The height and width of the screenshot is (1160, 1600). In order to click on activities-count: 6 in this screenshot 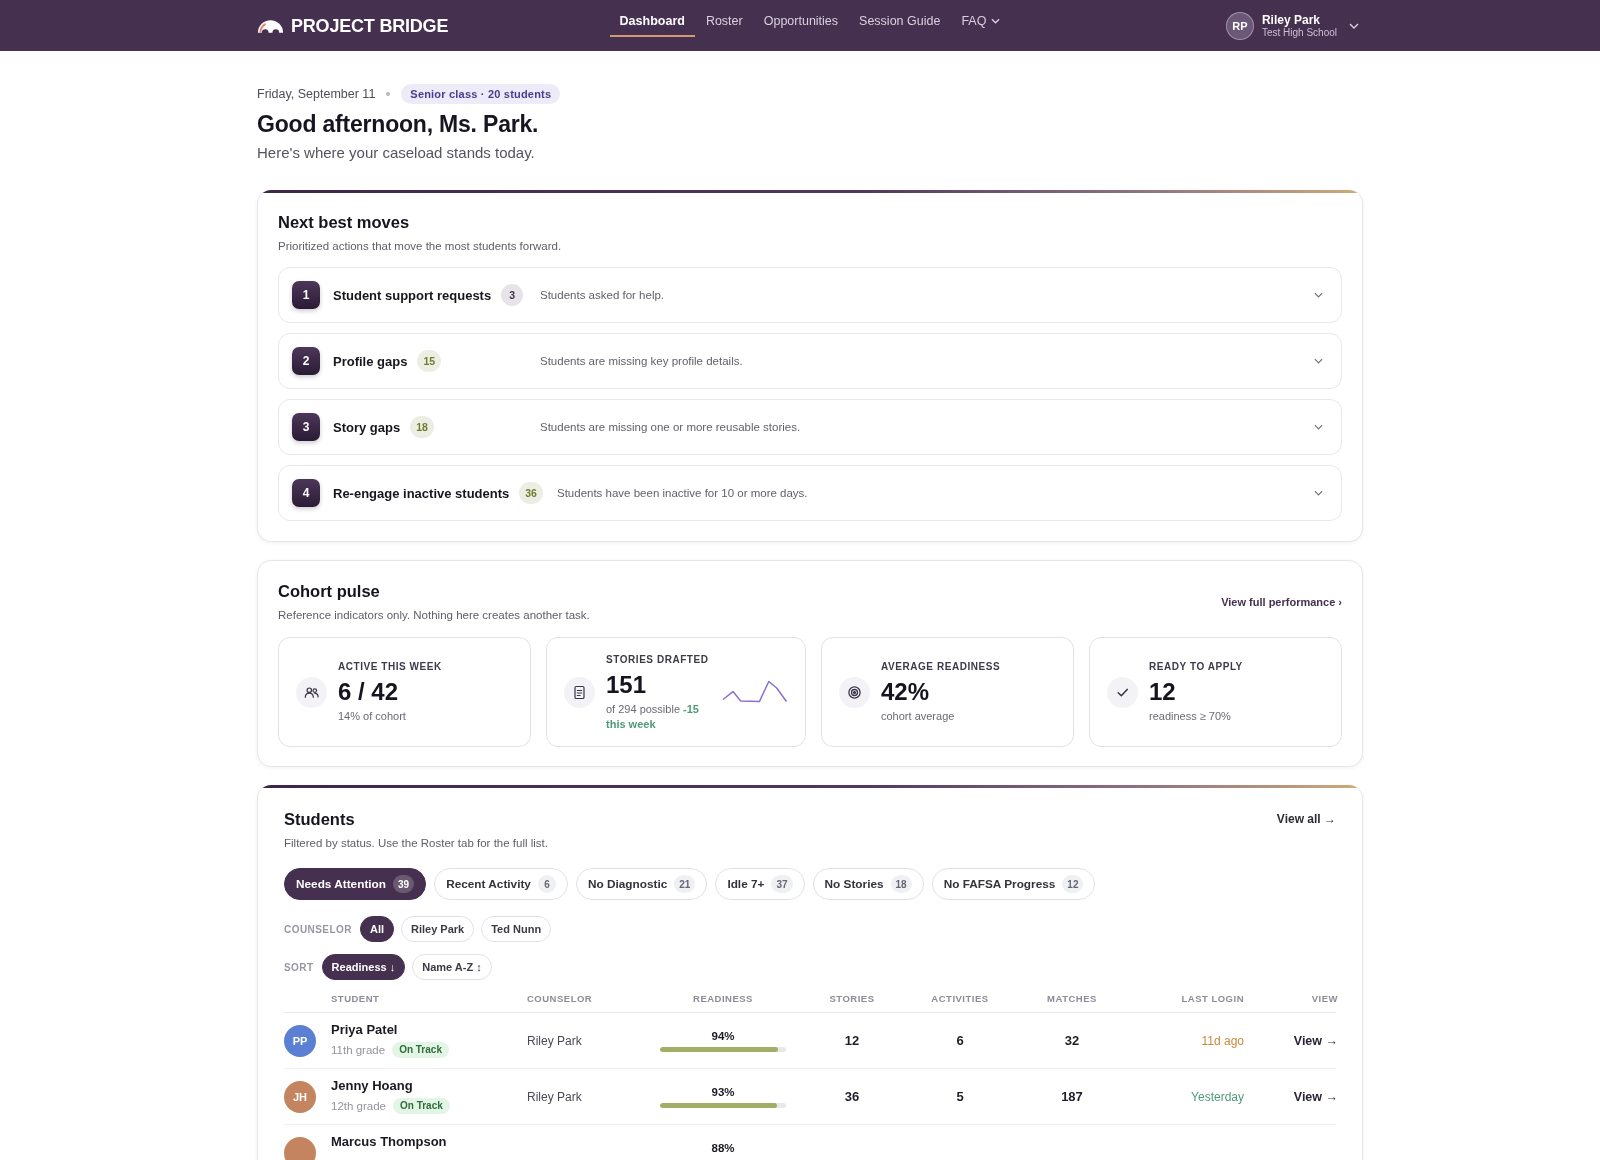, I will do `click(960, 1040)`.